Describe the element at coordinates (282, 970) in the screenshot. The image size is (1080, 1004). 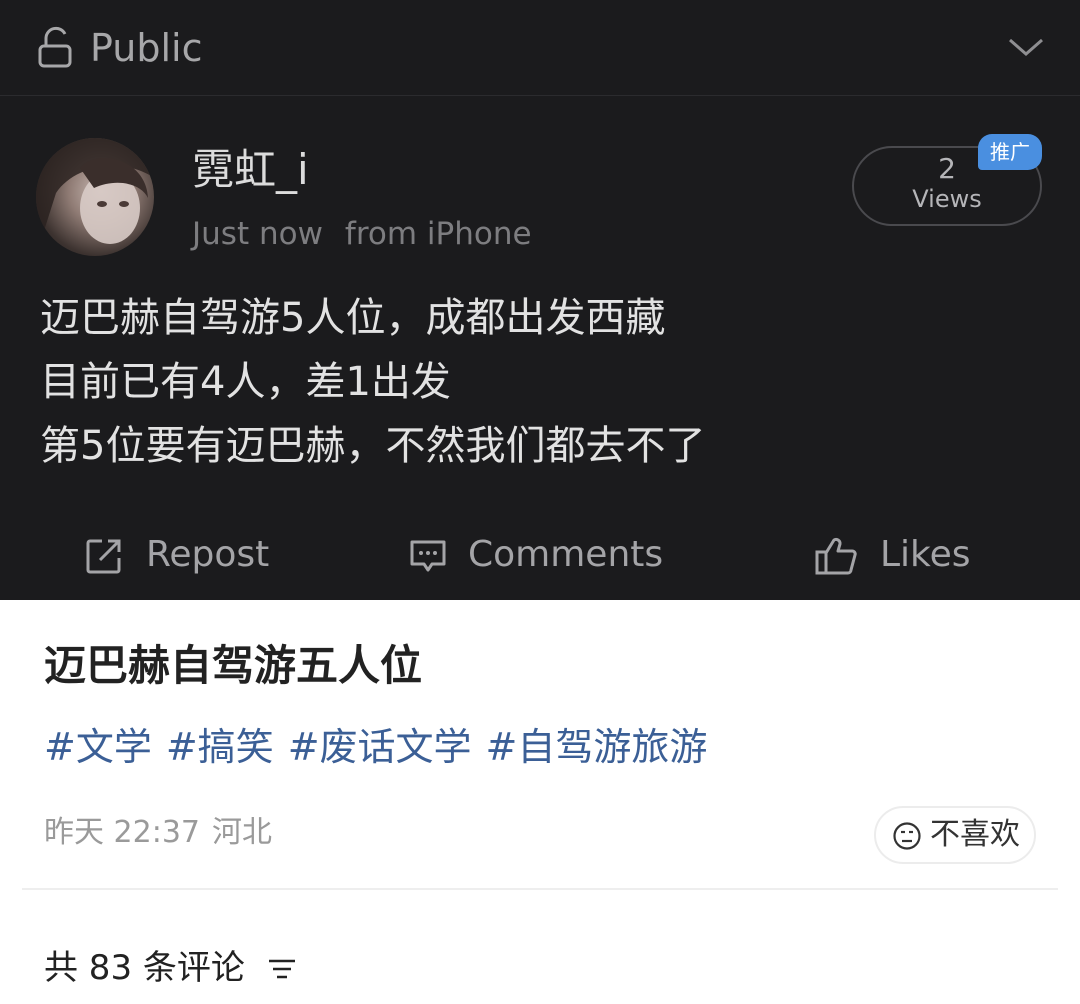
I see `sort-icon` at that location.